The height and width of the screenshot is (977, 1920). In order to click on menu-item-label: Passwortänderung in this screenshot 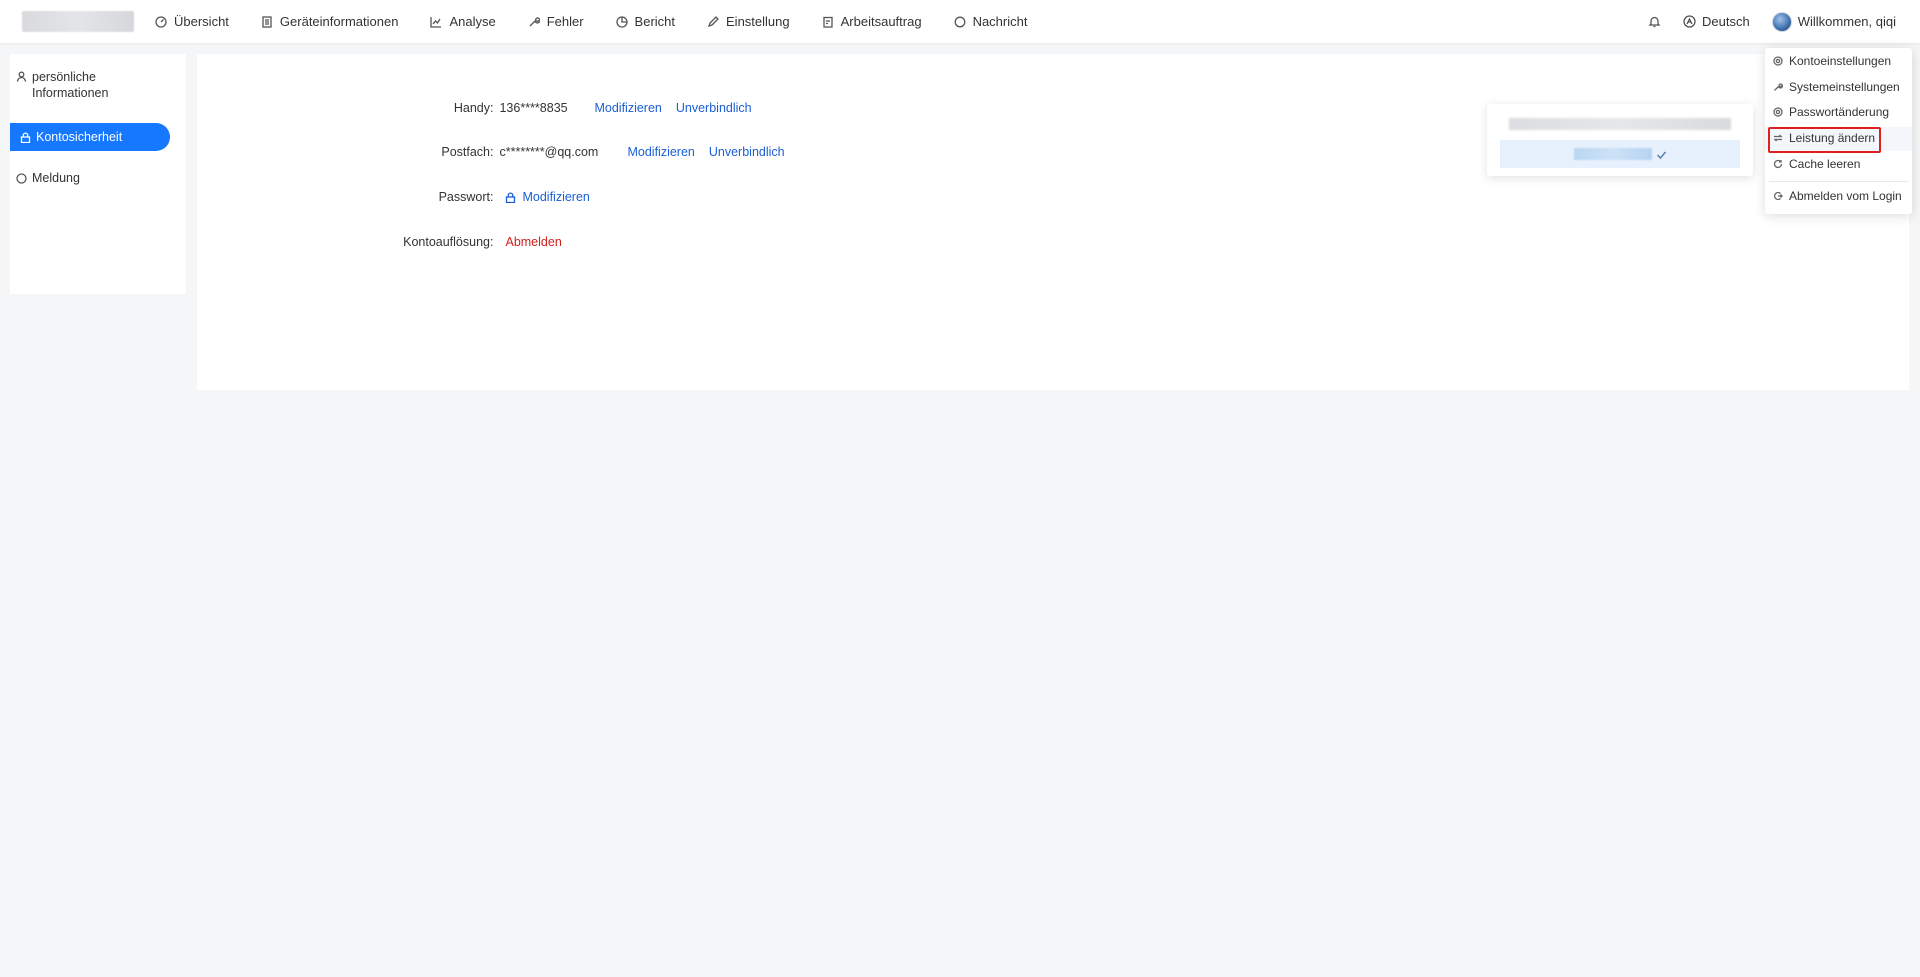, I will do `click(1839, 112)`.